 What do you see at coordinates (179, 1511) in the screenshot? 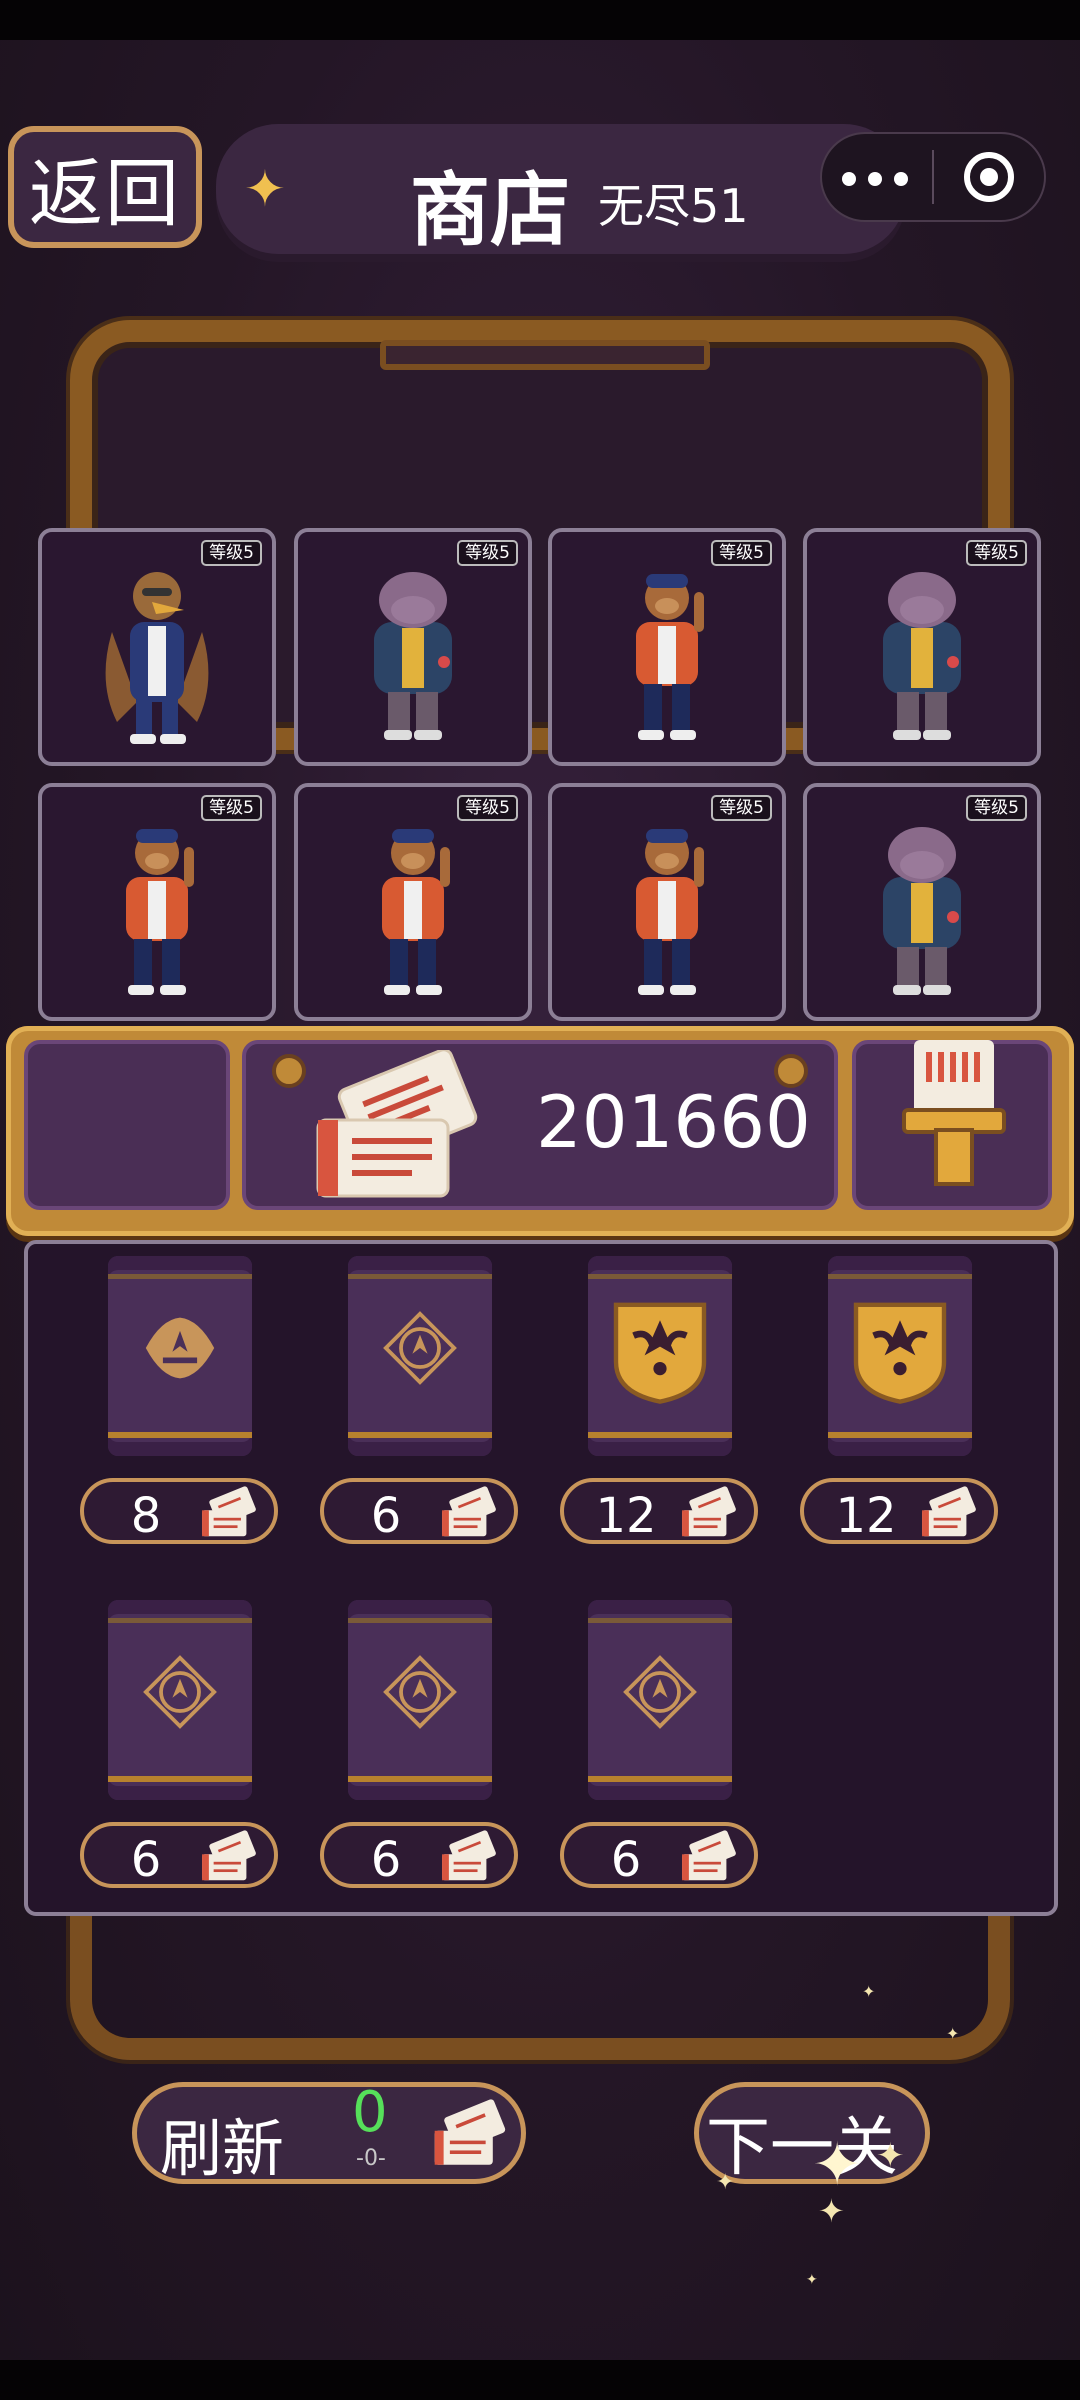
I see `buy-pack-button: 8` at bounding box center [179, 1511].